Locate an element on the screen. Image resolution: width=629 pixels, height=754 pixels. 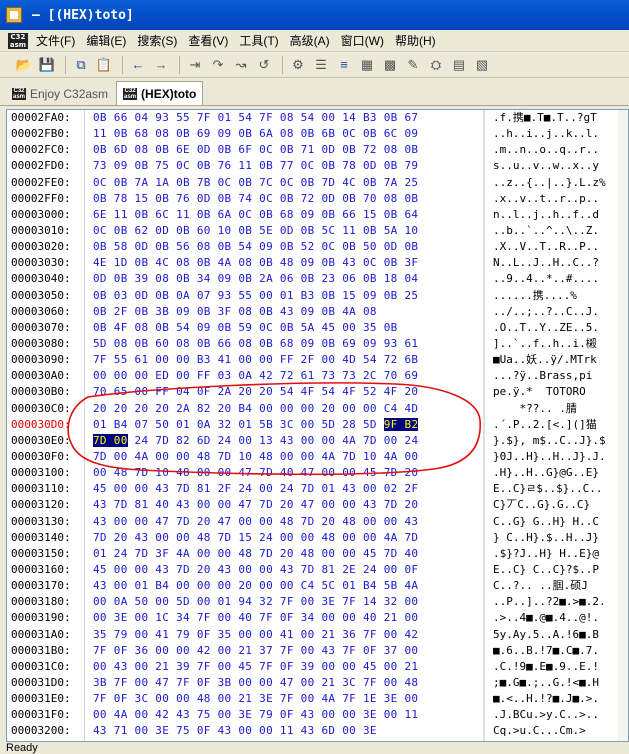
ascii-row: ..P..]..?2■.>■.2. is located at coordinates (558, 602).